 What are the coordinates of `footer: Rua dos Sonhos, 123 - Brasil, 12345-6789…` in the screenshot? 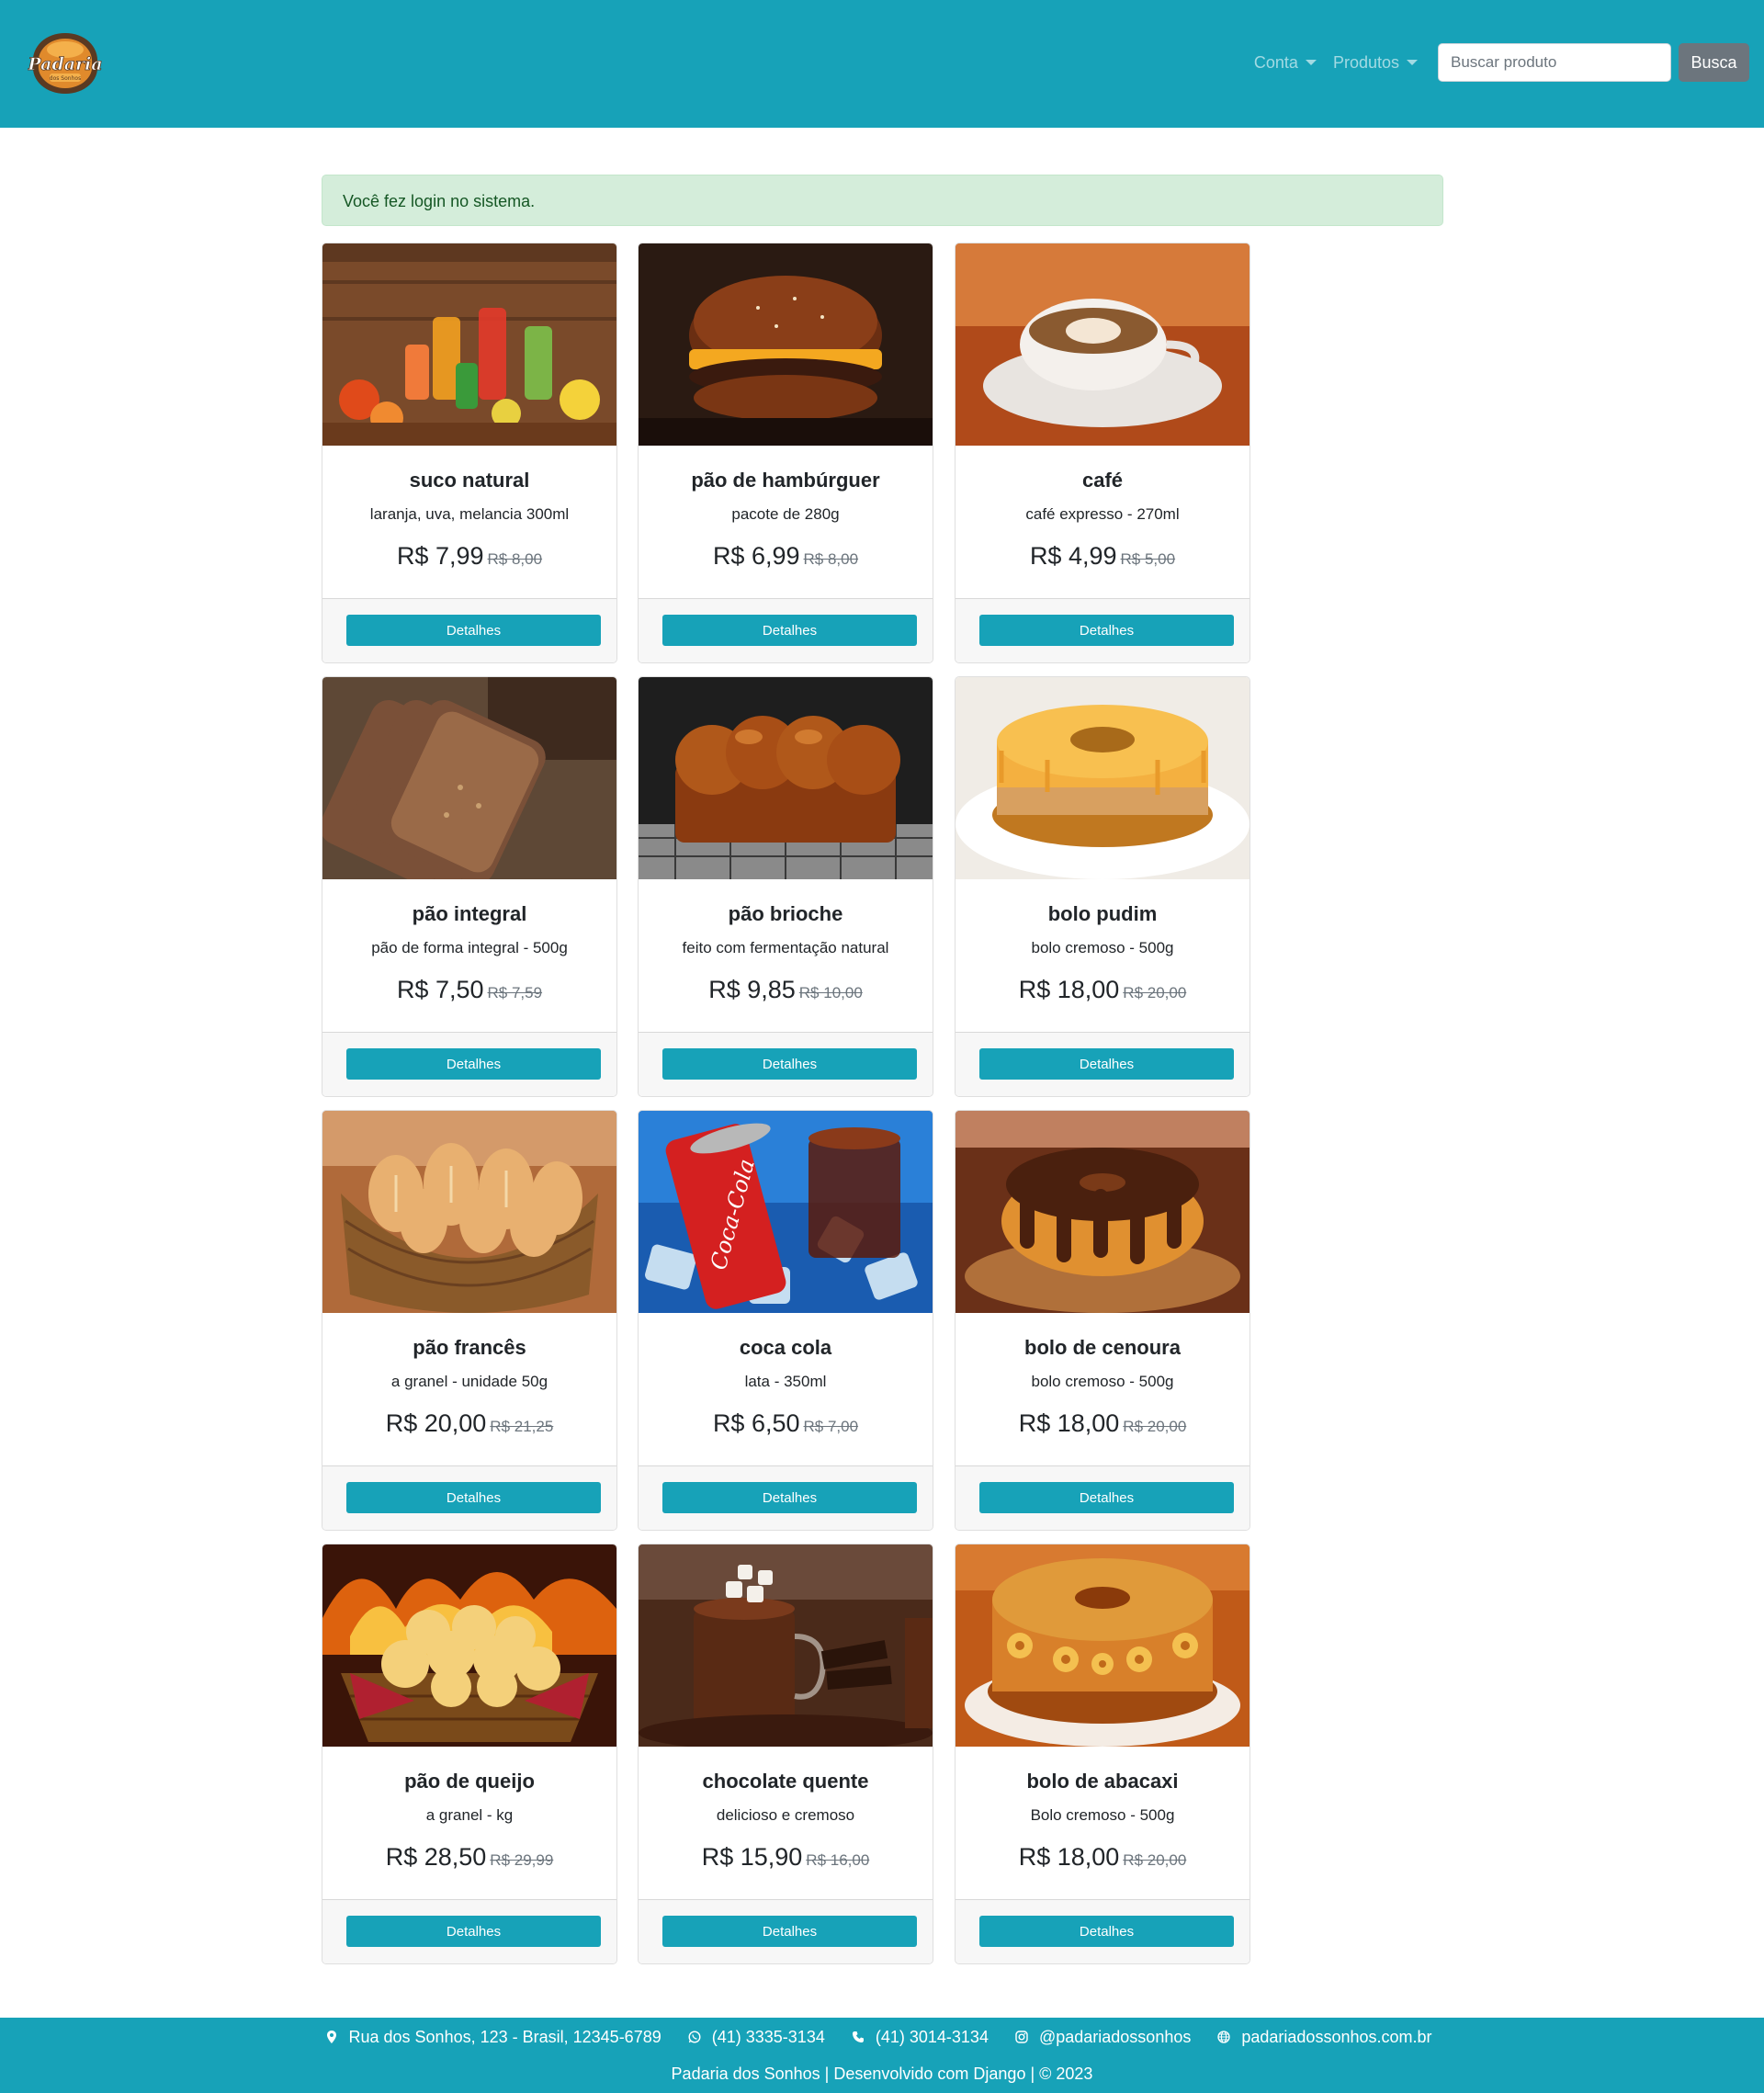 It's located at (882, 2055).